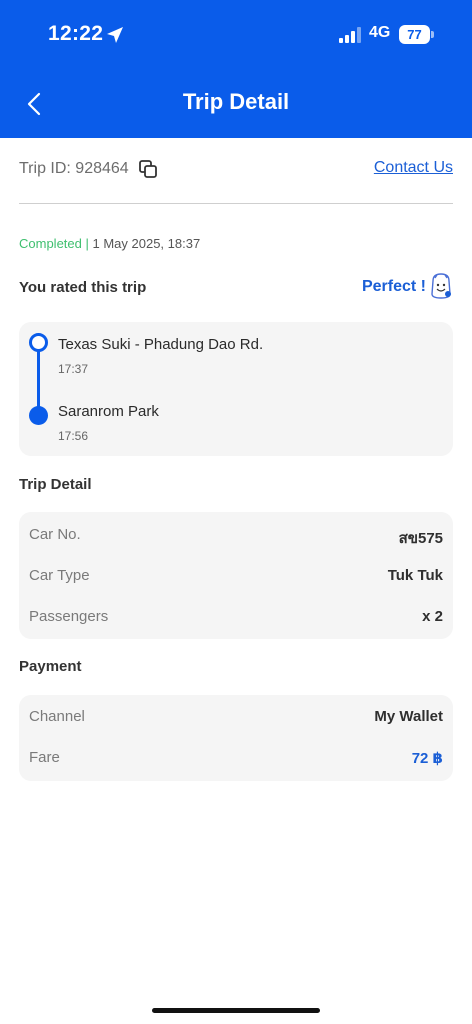 This screenshot has width=472, height=1024. What do you see at coordinates (38, 415) in the screenshot?
I see `dropoff-marker-icon` at bounding box center [38, 415].